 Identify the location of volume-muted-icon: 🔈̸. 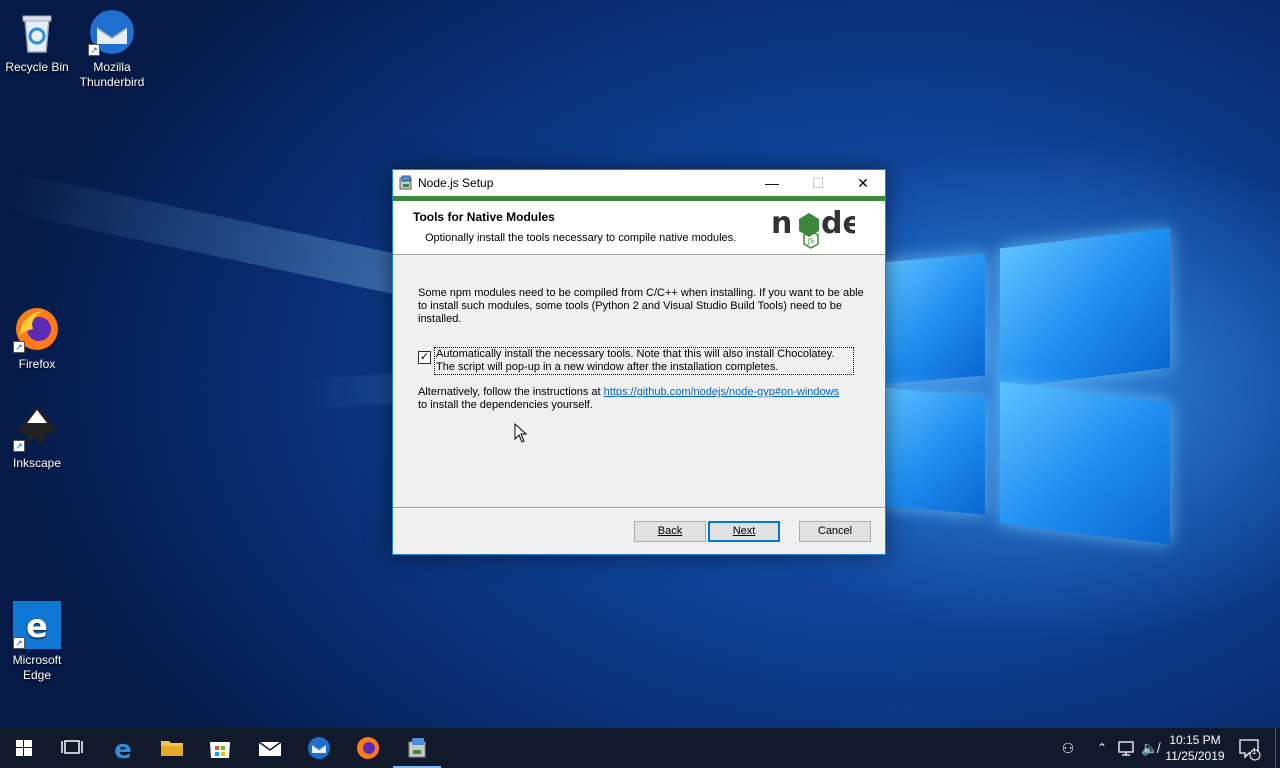
(1150, 748).